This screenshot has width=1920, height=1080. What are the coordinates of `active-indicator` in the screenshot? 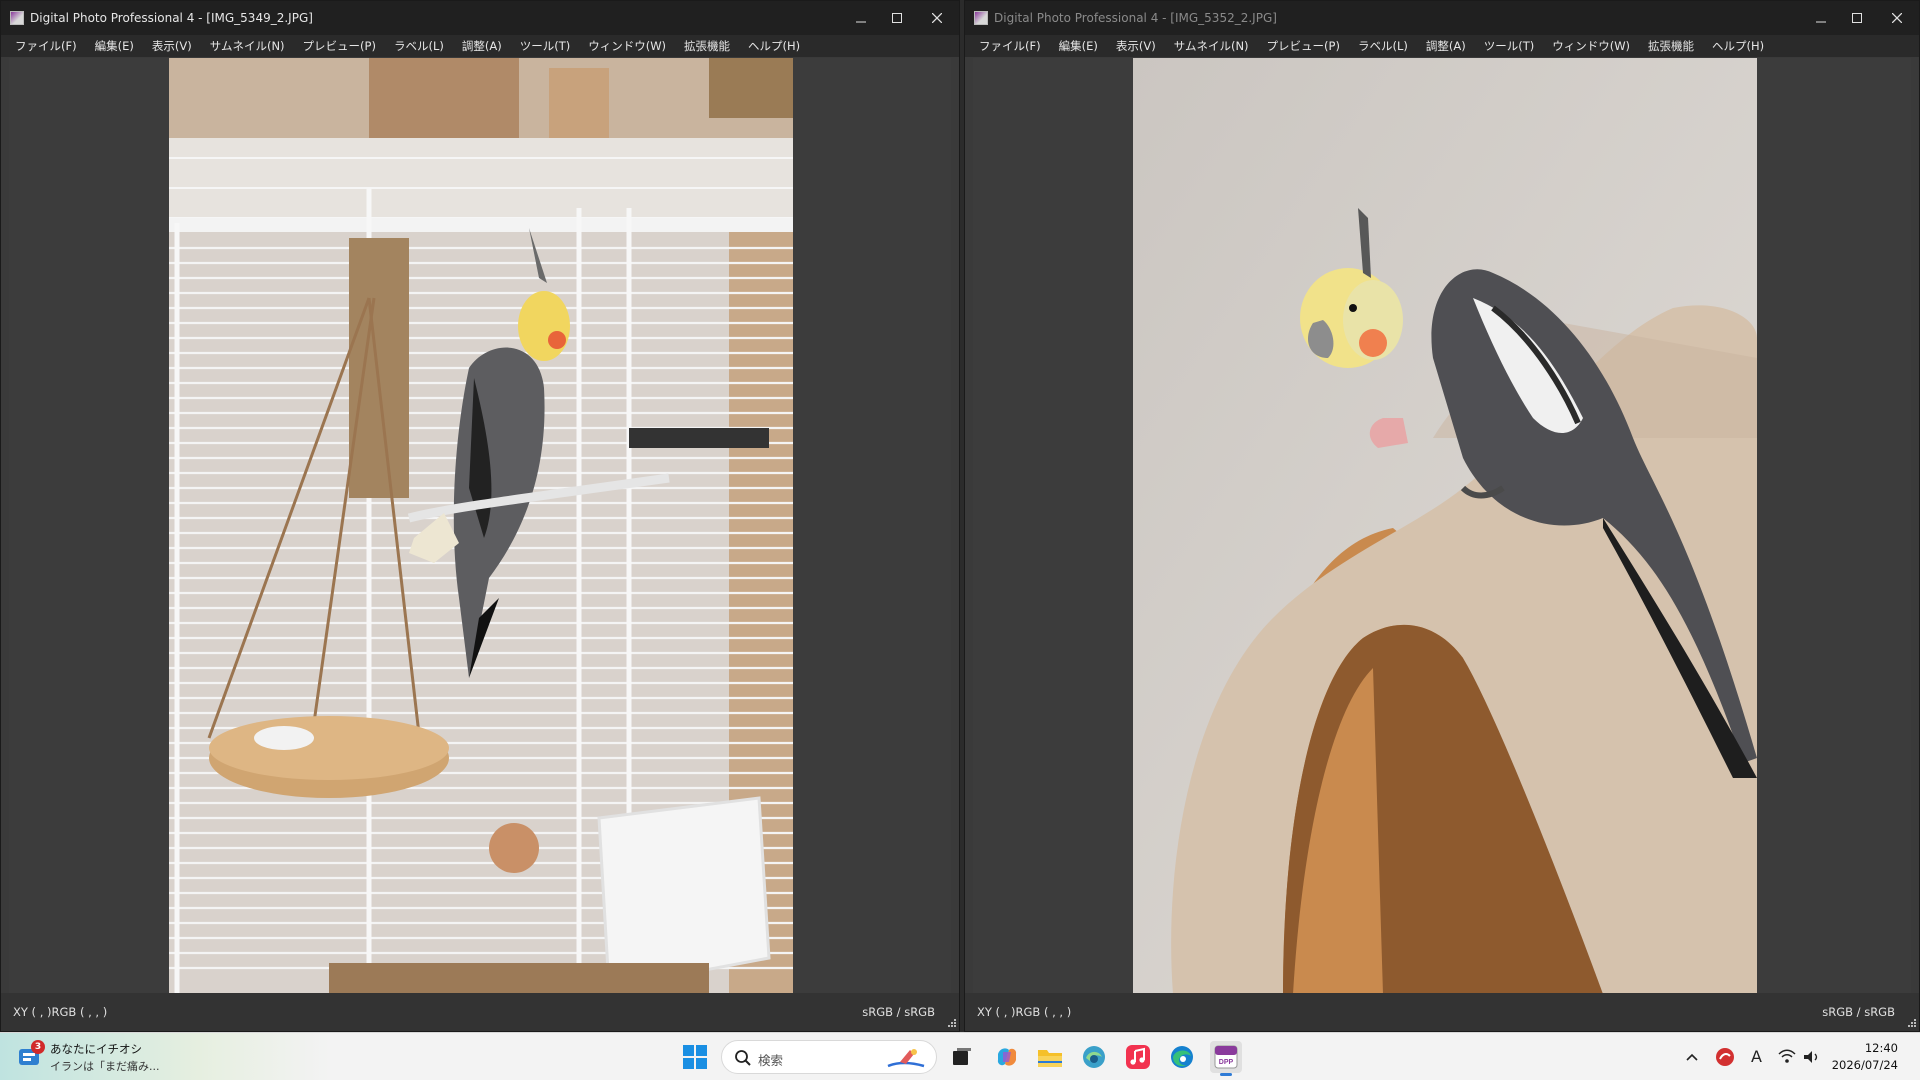 It's located at (1226, 1074).